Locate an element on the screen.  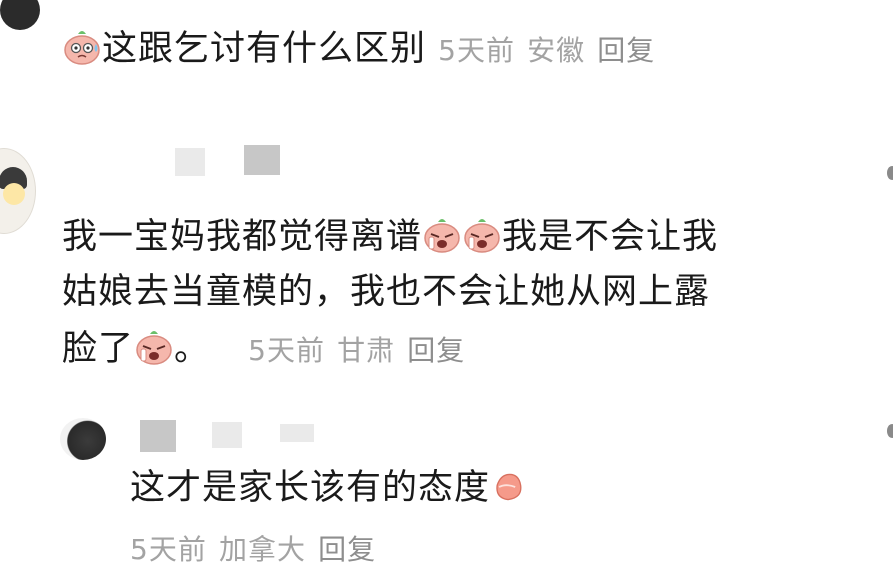
comment-row: 姑娘去当童模的，我也不会让她从网上露 is located at coordinates (386, 292).